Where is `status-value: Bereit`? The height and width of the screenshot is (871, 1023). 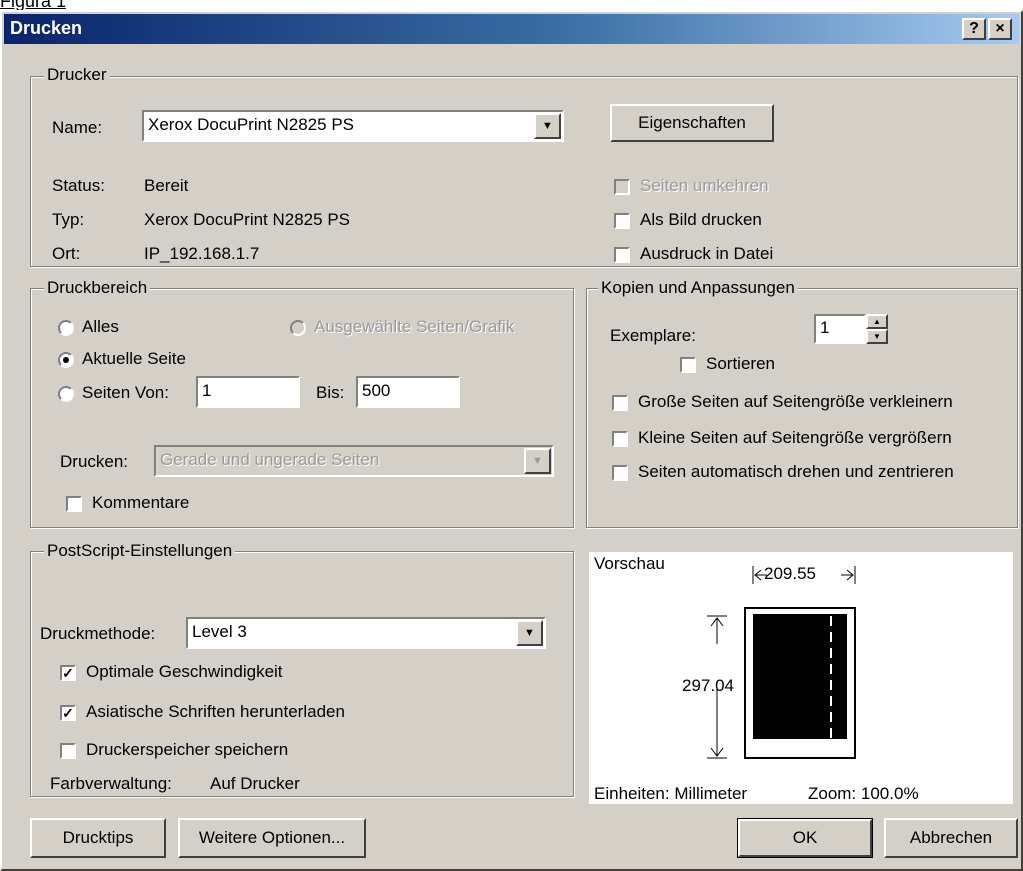
status-value: Bereit is located at coordinates (166, 185).